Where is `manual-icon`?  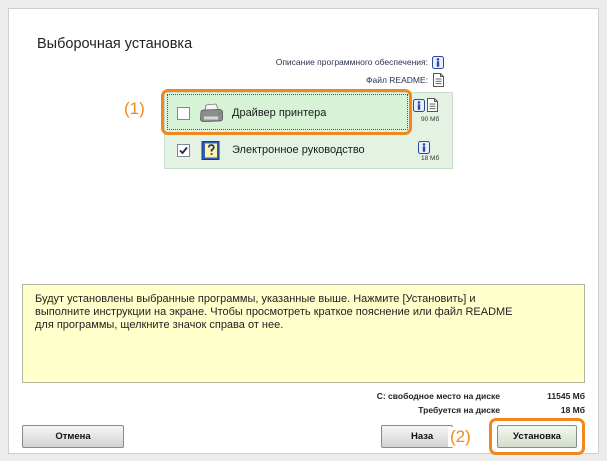
manual-icon is located at coordinates (211, 150).